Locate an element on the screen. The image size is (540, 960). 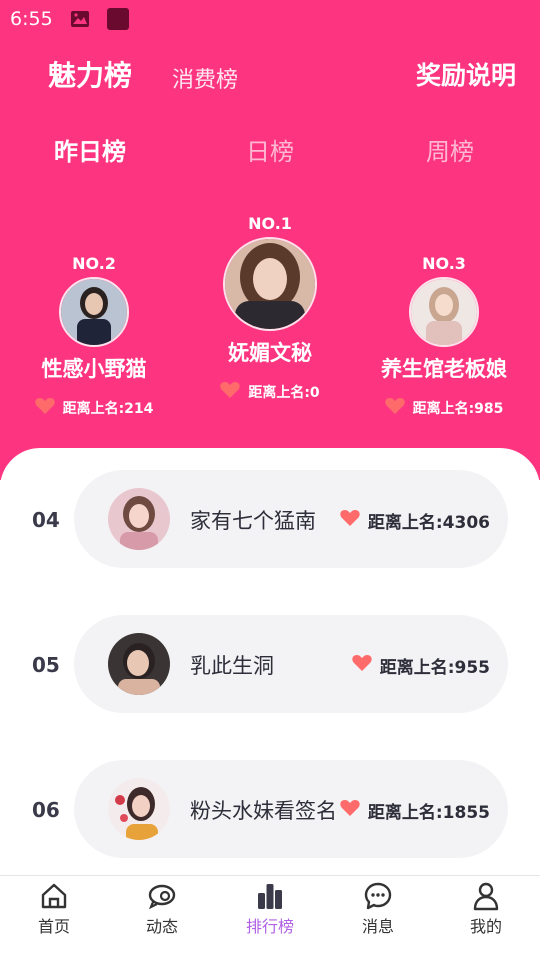
podium-second: NO.2 性感小野猫 距离上名:214 is located at coordinates (94, 336).